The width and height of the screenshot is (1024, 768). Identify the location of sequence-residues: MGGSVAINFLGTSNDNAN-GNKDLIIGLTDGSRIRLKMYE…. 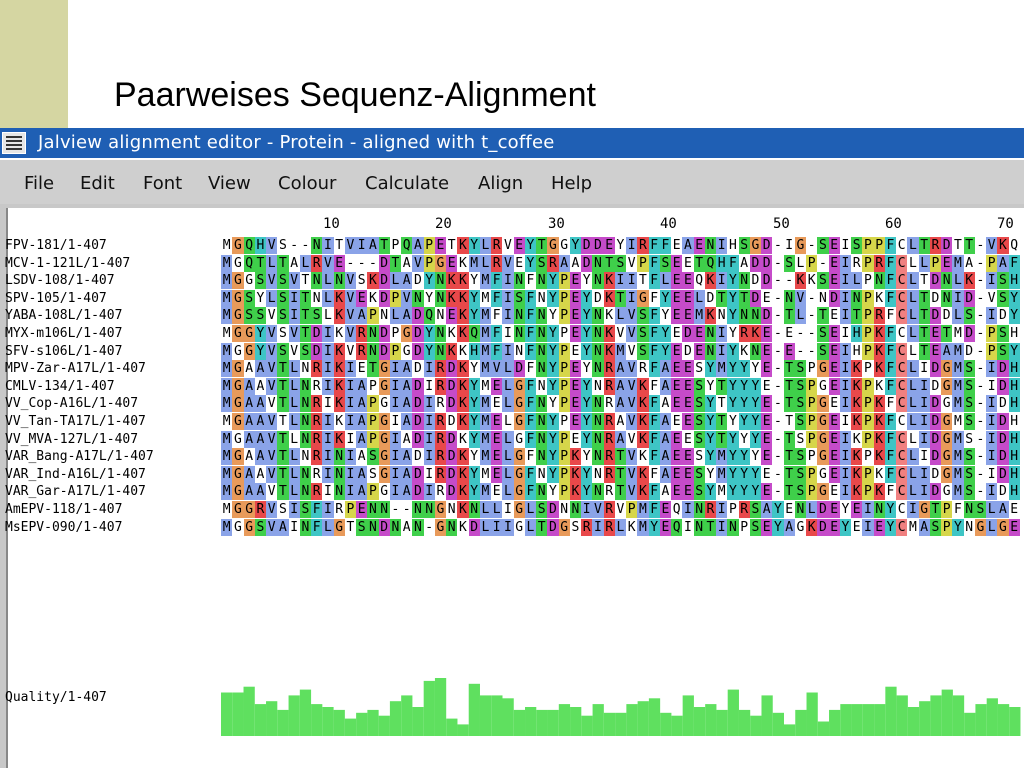
(622, 527).